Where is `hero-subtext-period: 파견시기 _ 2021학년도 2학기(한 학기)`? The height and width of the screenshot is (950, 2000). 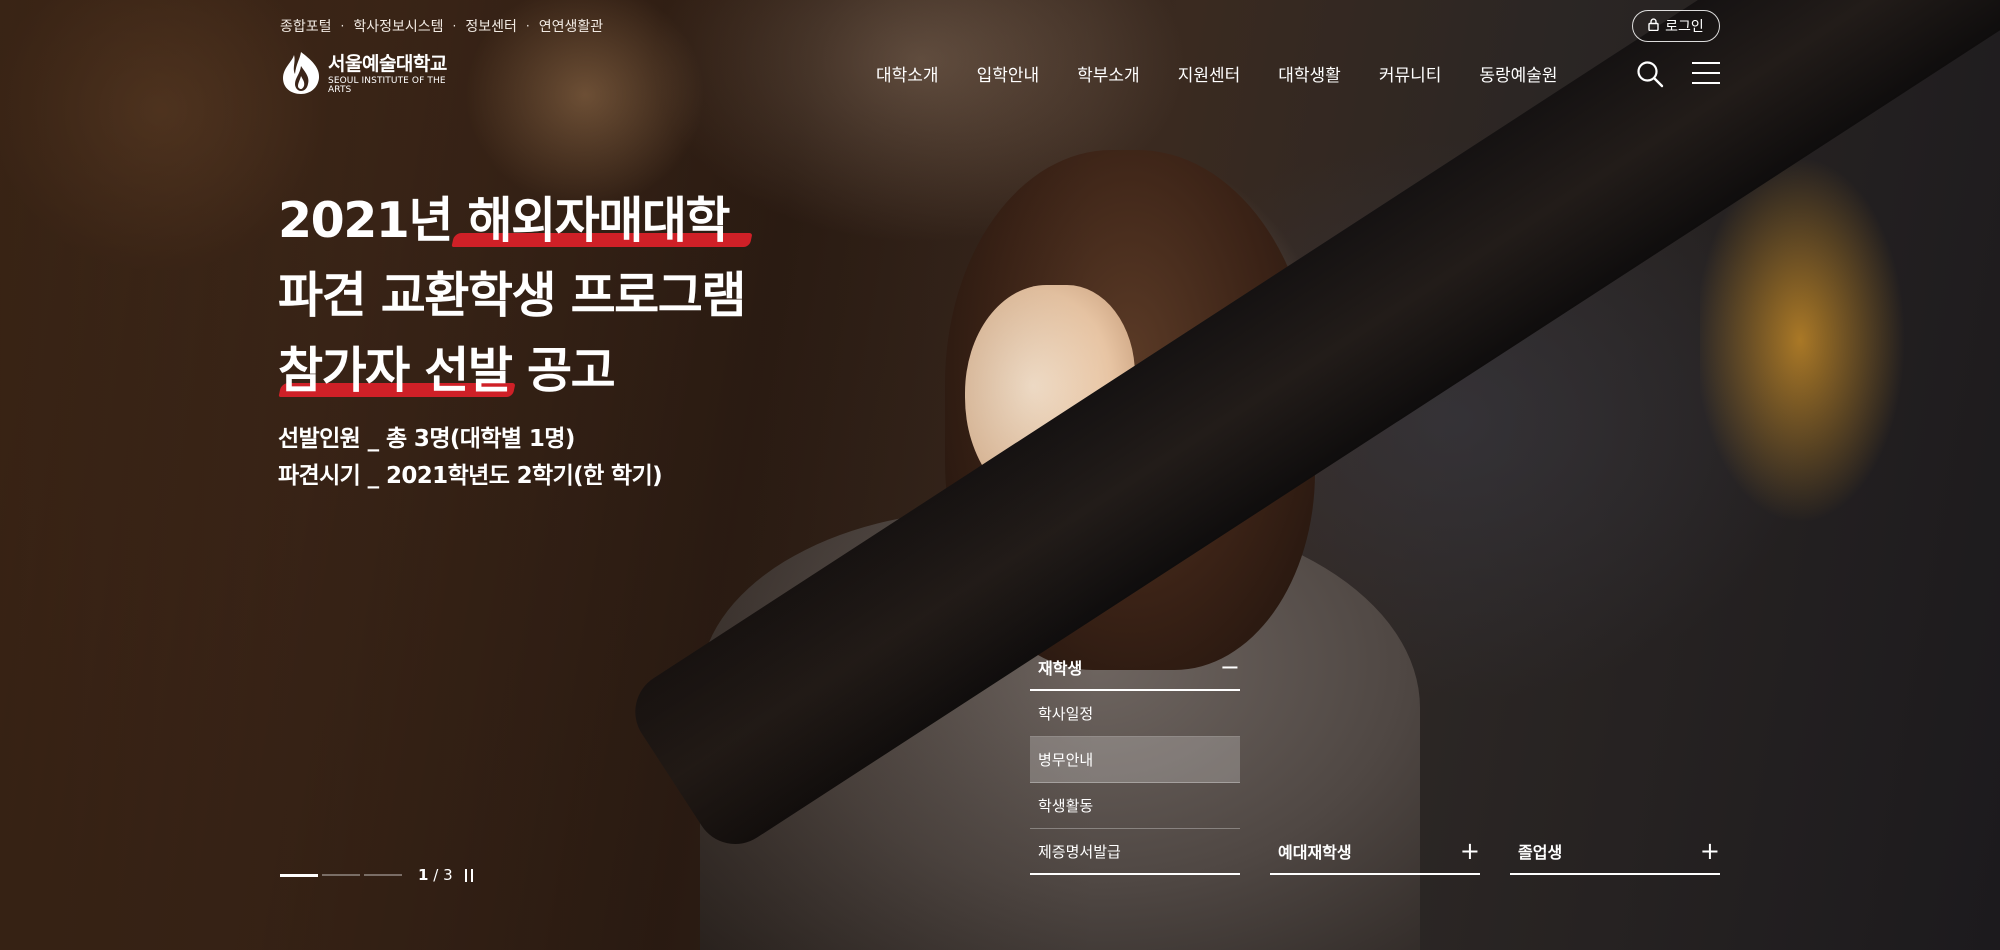 hero-subtext-period: 파견시기 _ 2021학년도 2학기(한 학기) is located at coordinates (470, 476).